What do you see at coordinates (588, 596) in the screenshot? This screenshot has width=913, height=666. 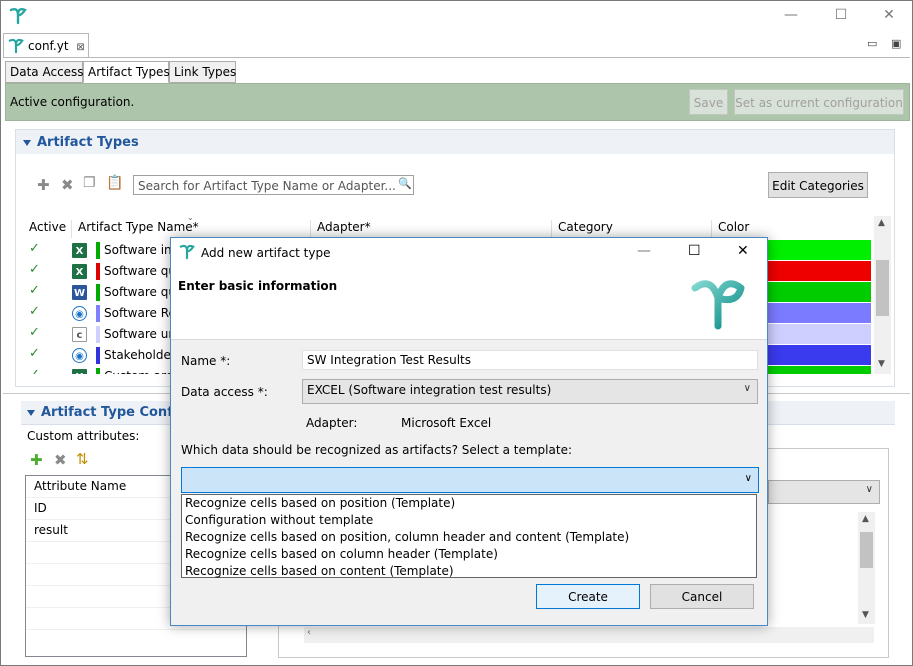 I see `create-button: Create` at bounding box center [588, 596].